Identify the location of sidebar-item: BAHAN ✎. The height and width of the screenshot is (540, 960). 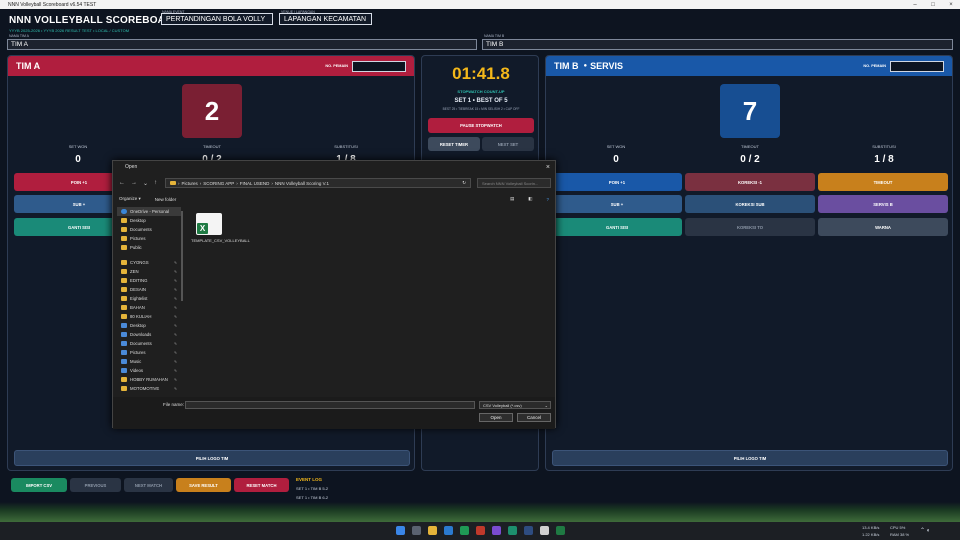
(149, 307).